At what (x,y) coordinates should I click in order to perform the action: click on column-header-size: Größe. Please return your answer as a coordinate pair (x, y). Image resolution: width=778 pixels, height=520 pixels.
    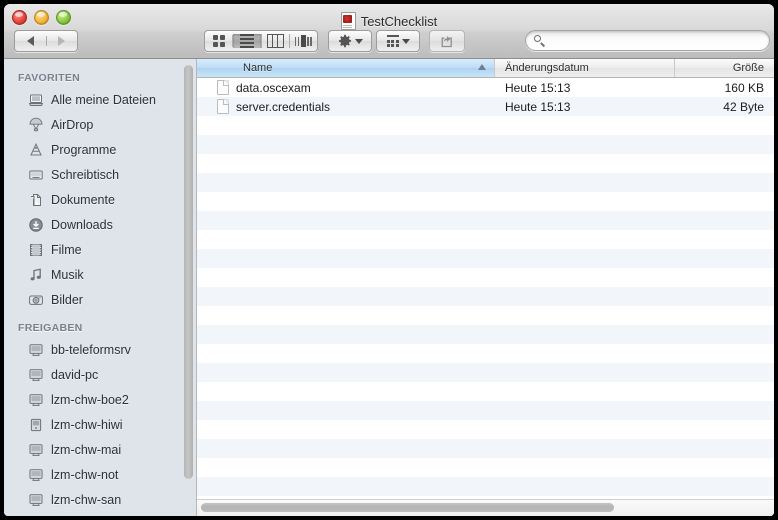
    Looking at the image, I should click on (724, 68).